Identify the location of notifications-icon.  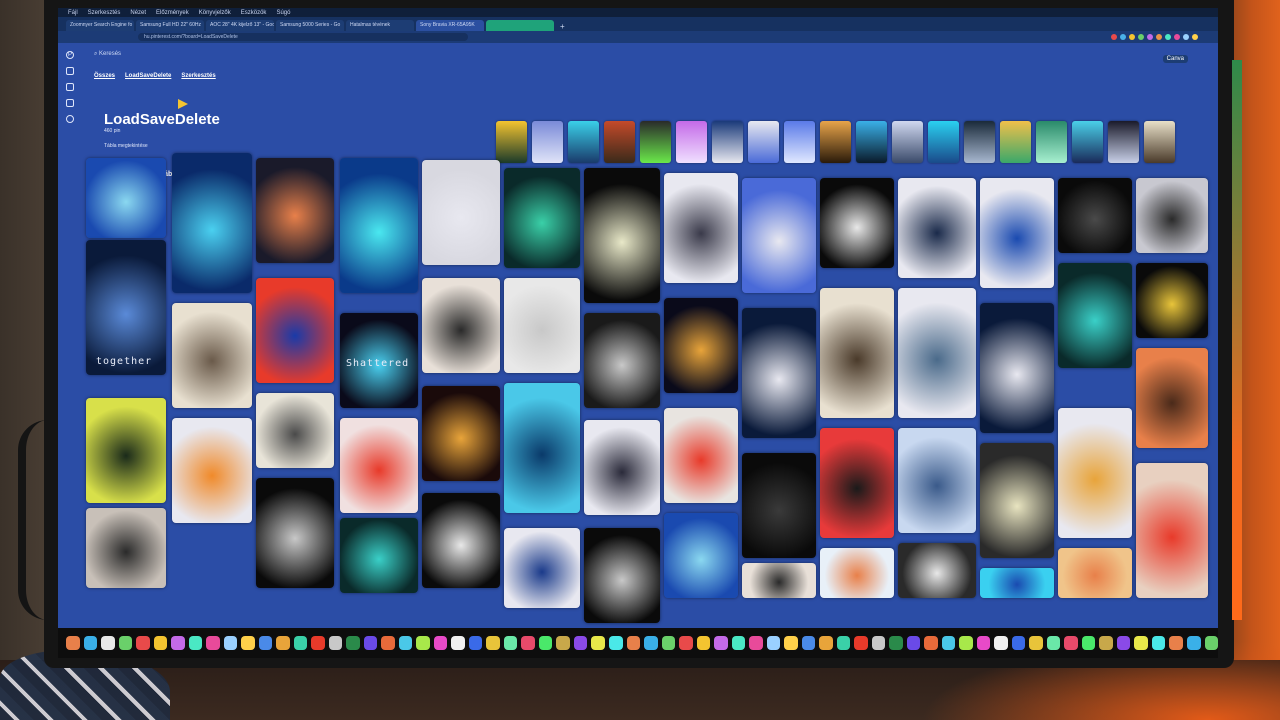
(70, 119).